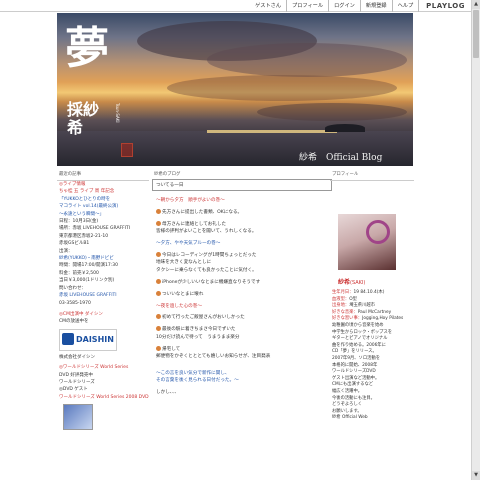 The width and height of the screenshot is (480, 480). I want to click on entry-line-text: 皆様の評判がよいことを聞いて、うれしくなる。, so click(206, 232).